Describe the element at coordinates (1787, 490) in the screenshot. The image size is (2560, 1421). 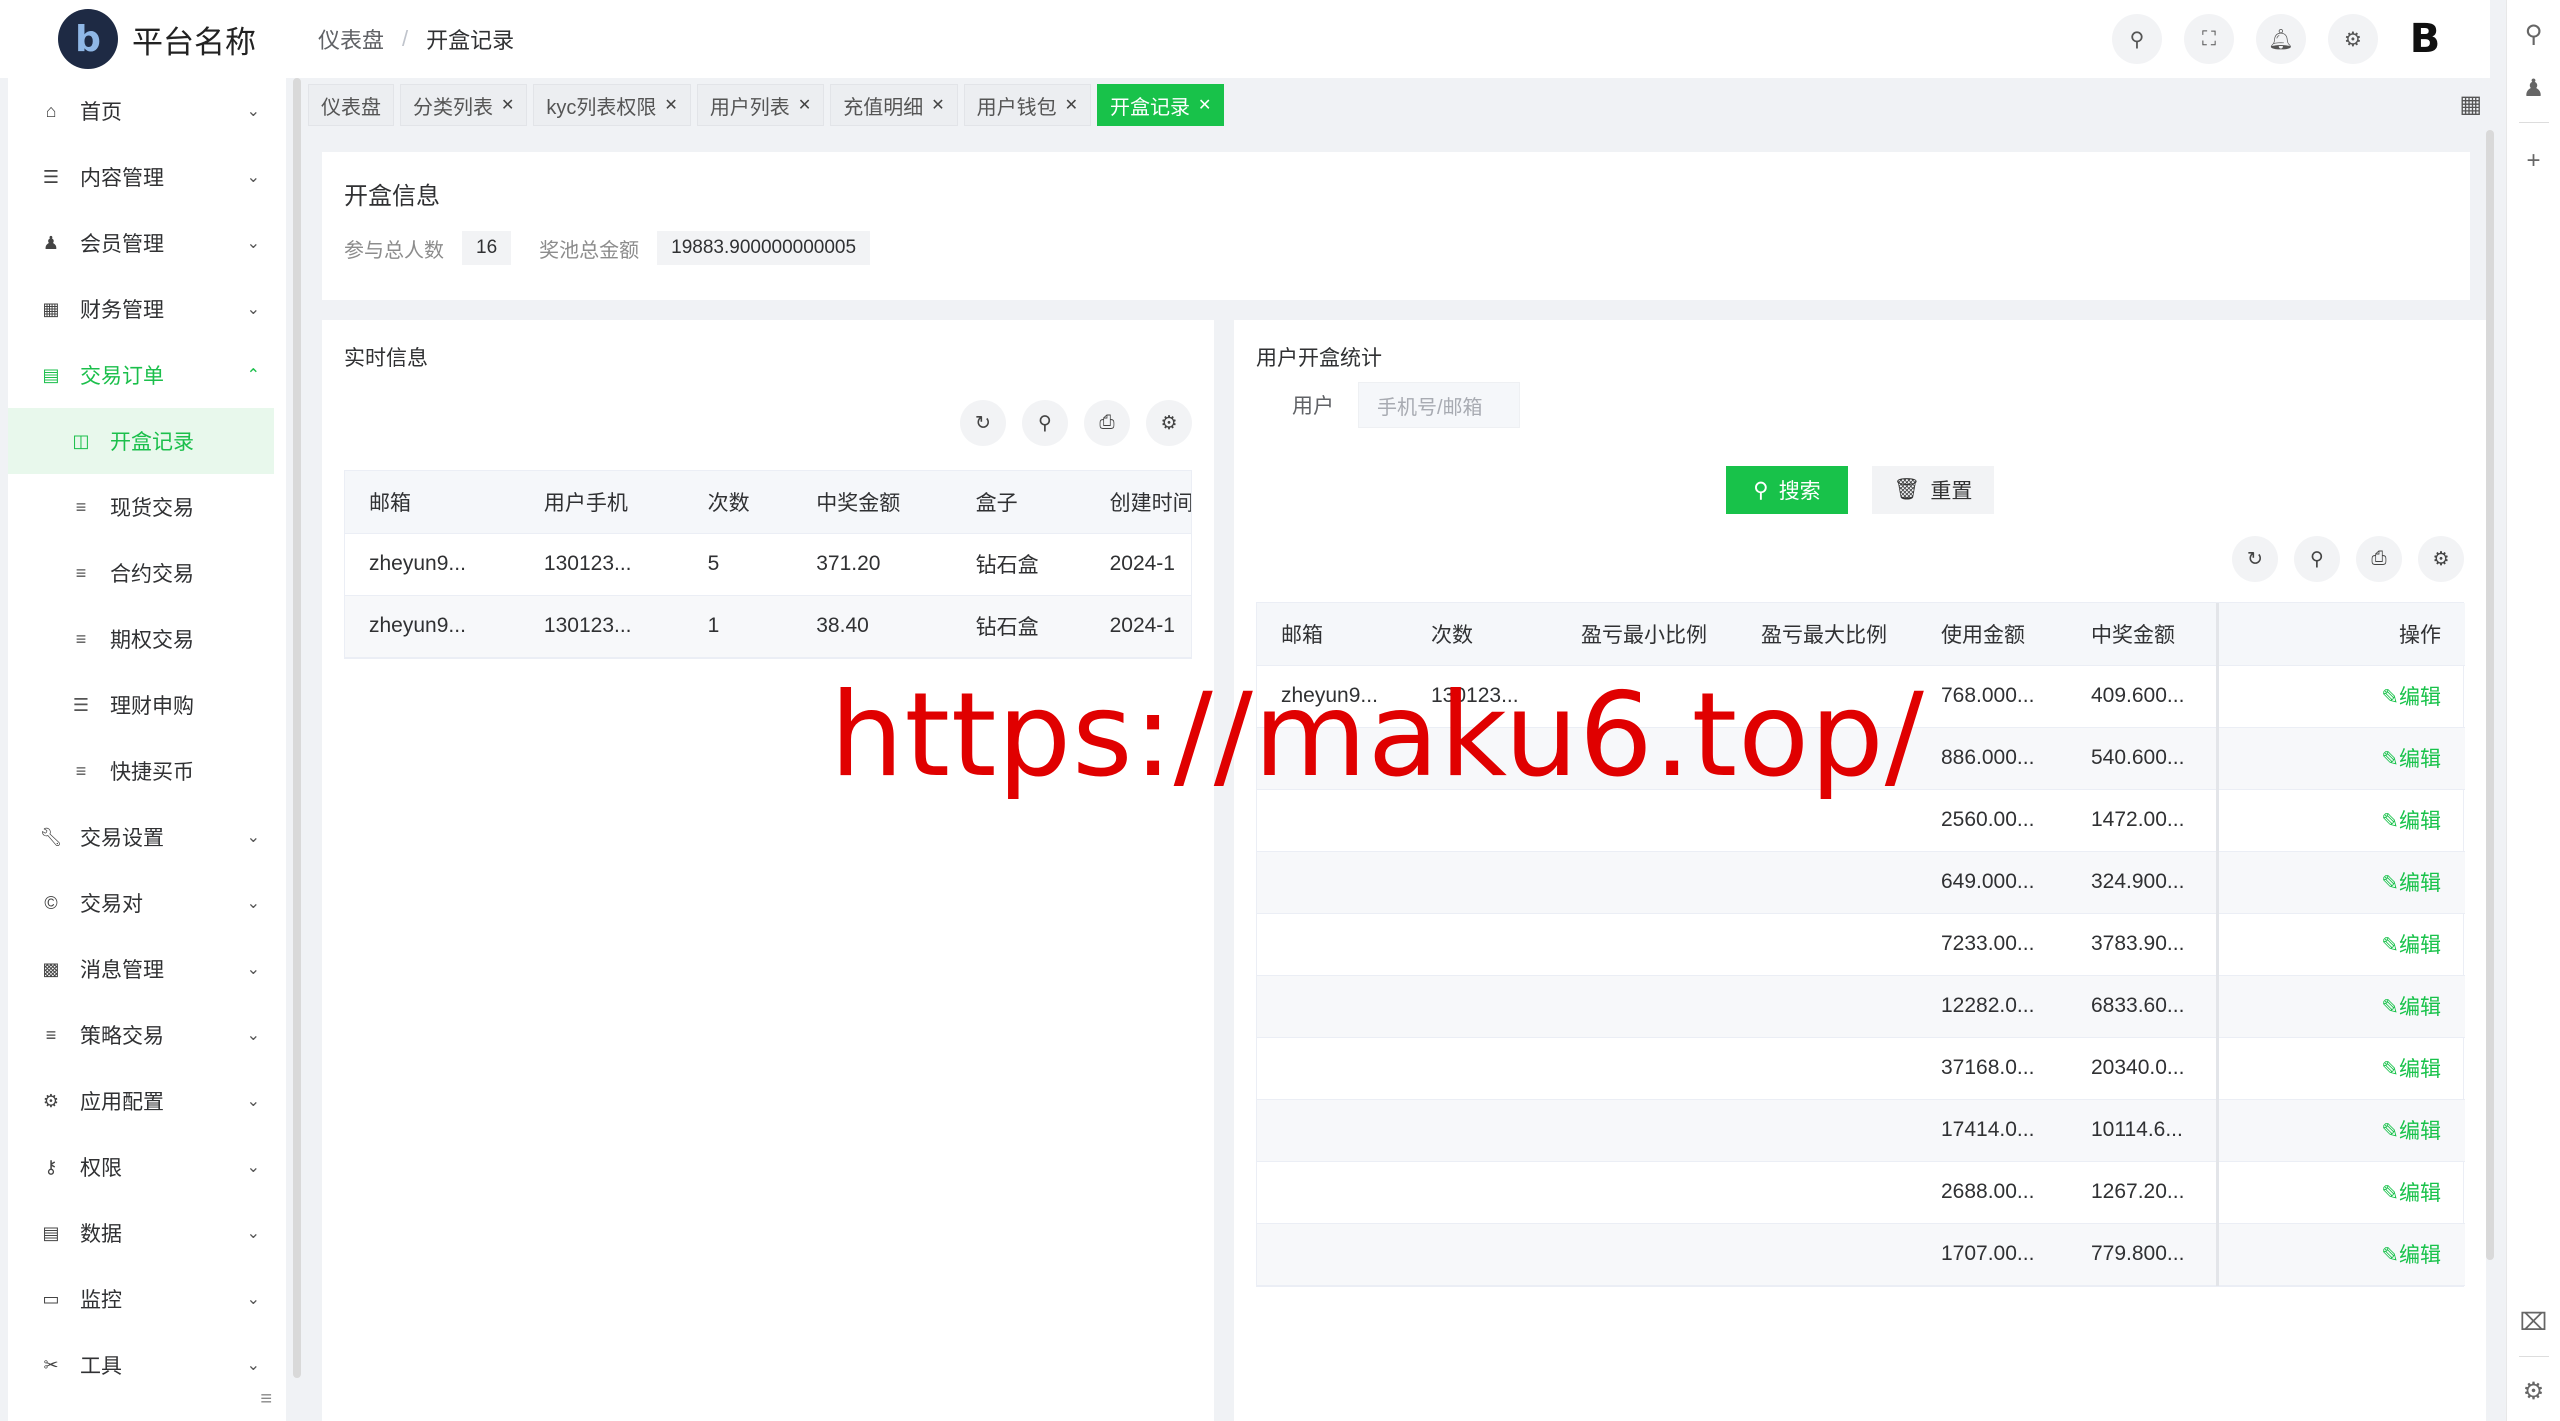
I see `search-button: ⚲ 搜索` at that location.